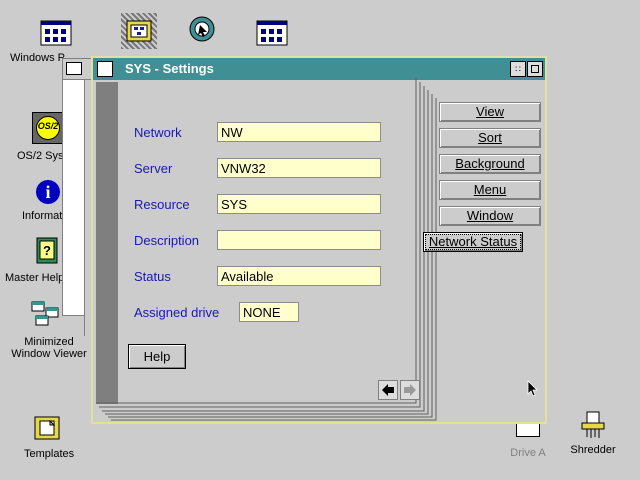 Image resolution: width=640 pixels, height=480 pixels. What do you see at coordinates (299, 240) in the screenshot?
I see `description-field` at bounding box center [299, 240].